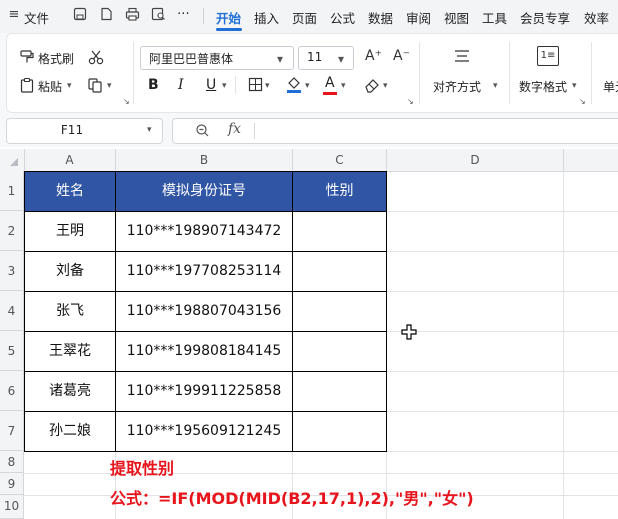 This screenshot has width=618, height=519. I want to click on row-header-5: 5, so click(12, 351).